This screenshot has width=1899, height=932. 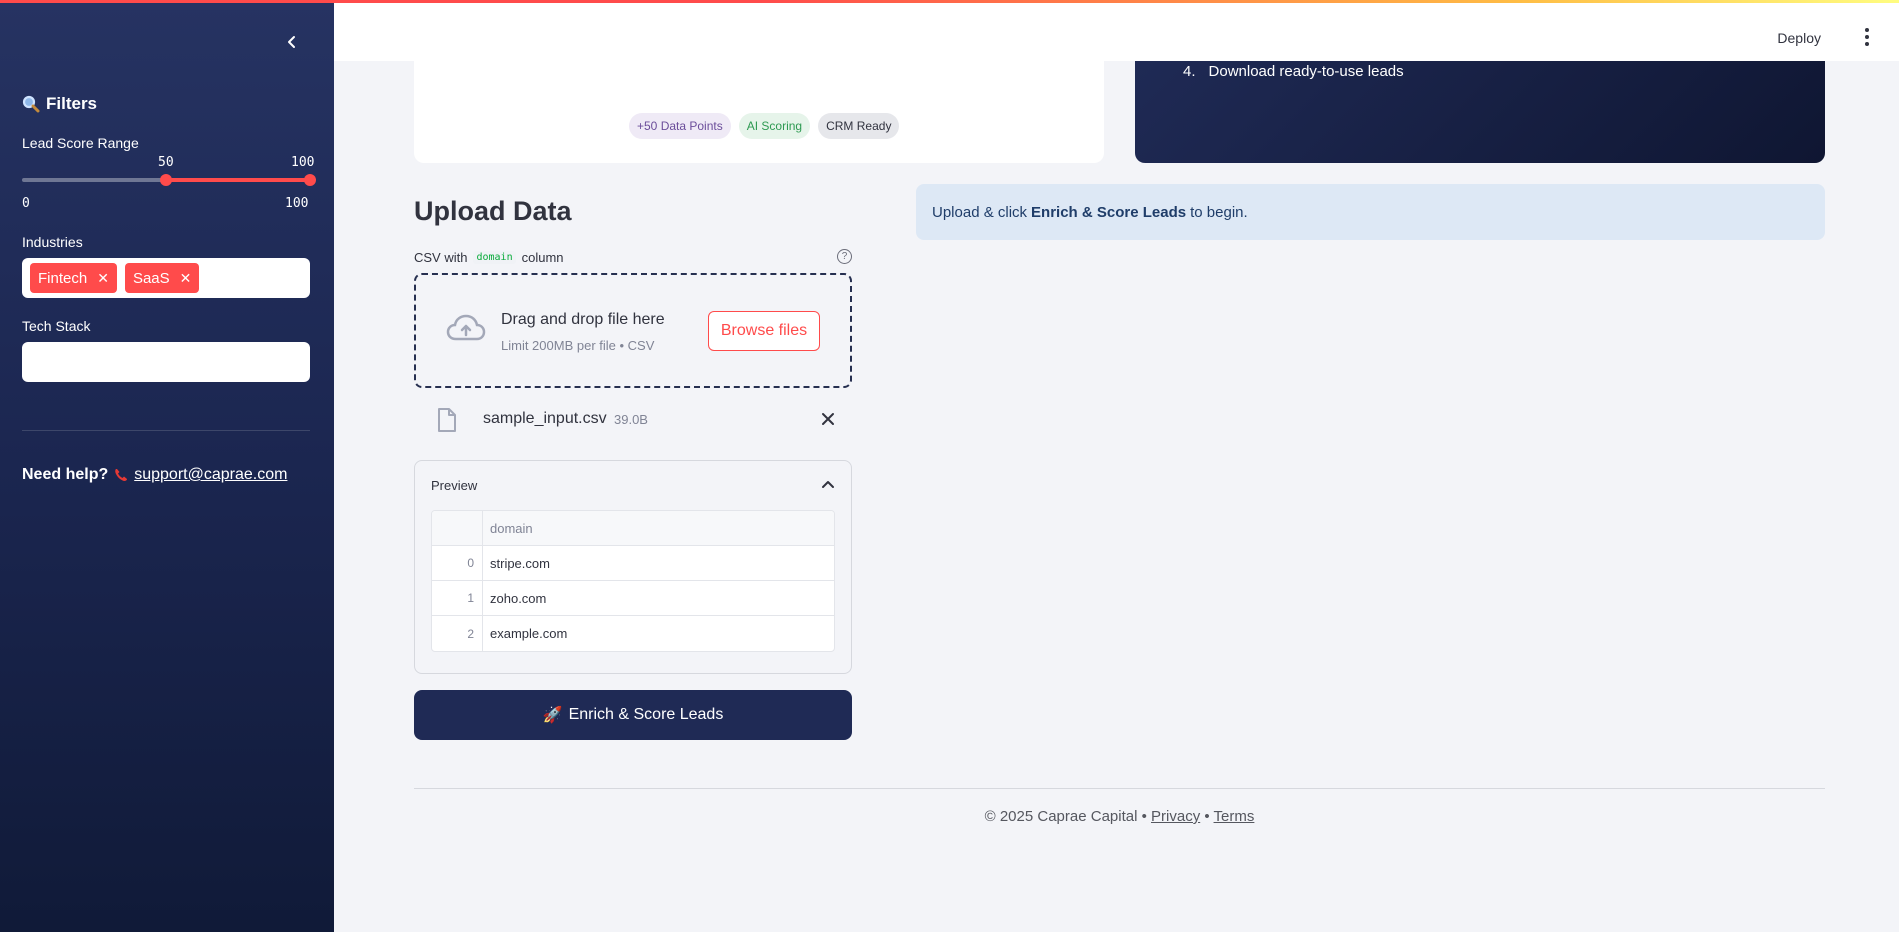 What do you see at coordinates (1065, 816) in the screenshot?
I see `footer-copyright: © 2025 Caprae Capital •` at bounding box center [1065, 816].